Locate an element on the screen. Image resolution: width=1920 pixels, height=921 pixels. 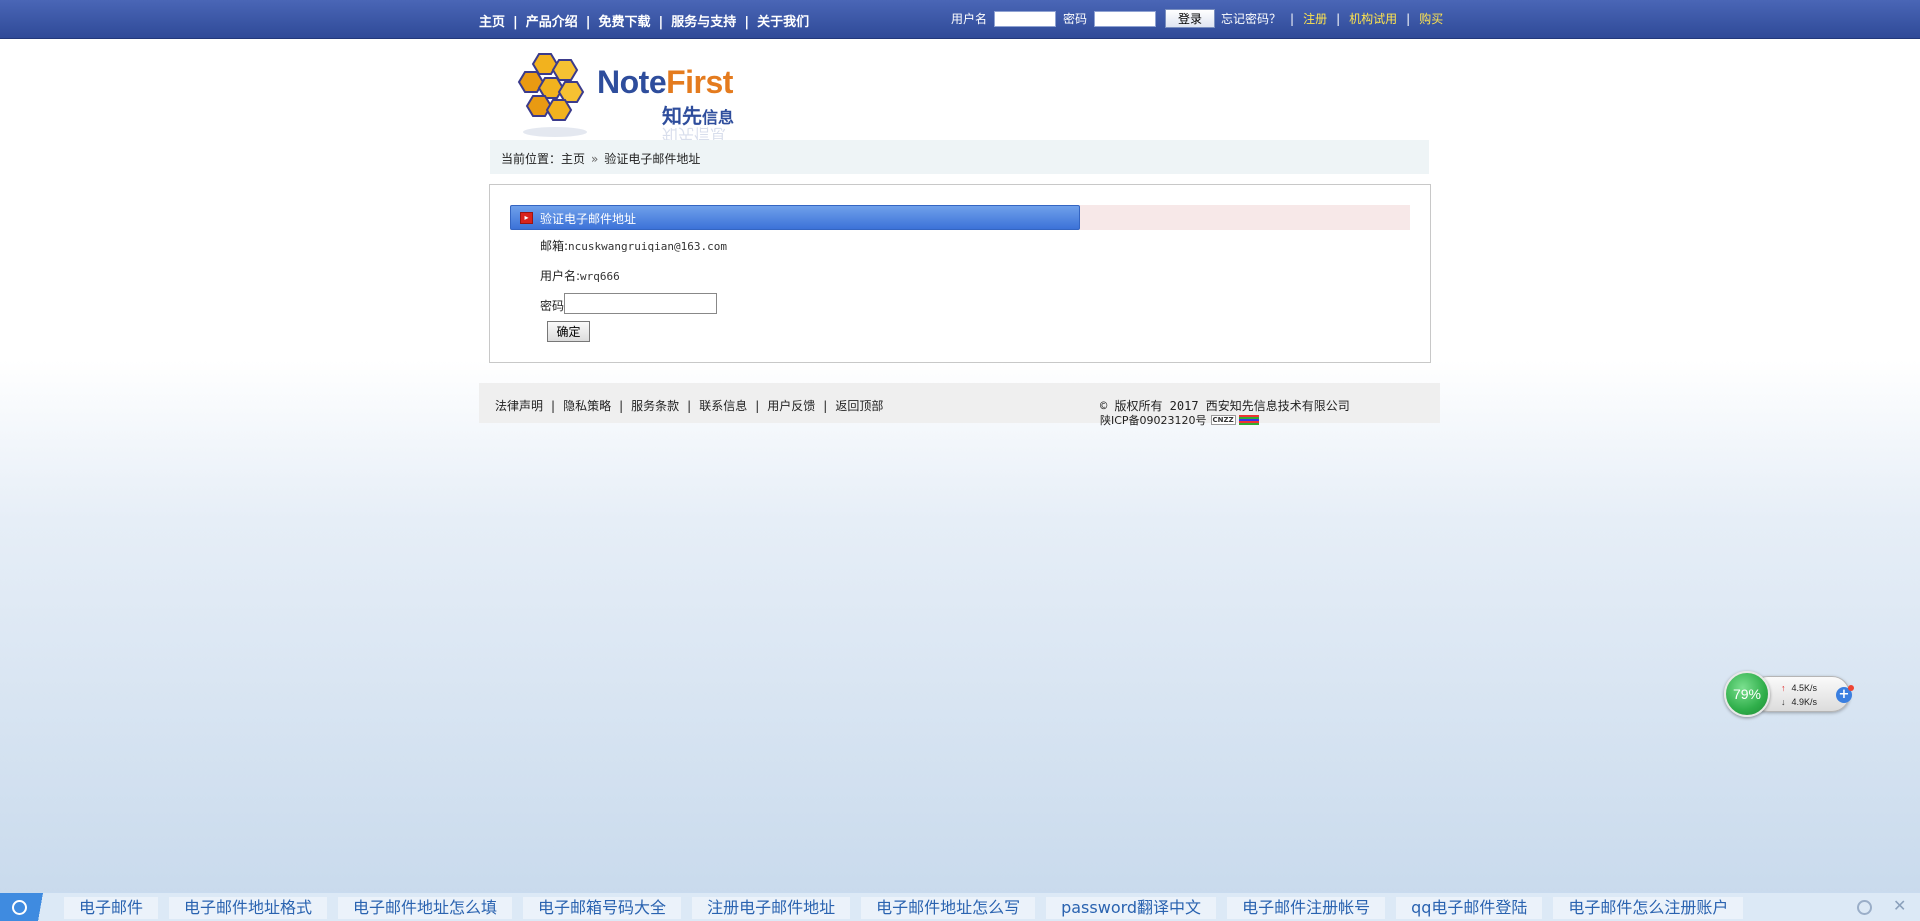
footer-link-top: 返回顶部 is located at coordinates (859, 406).